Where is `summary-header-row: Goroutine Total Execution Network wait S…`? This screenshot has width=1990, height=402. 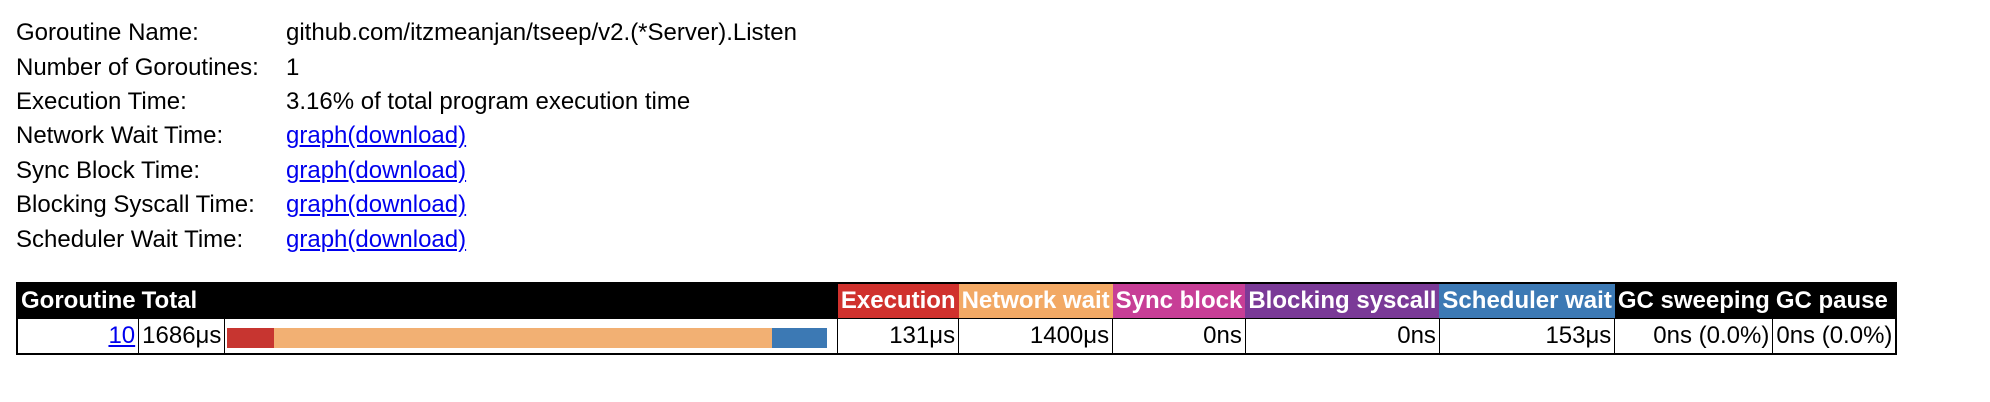 summary-header-row: Goroutine Total Execution Network wait S… is located at coordinates (957, 301).